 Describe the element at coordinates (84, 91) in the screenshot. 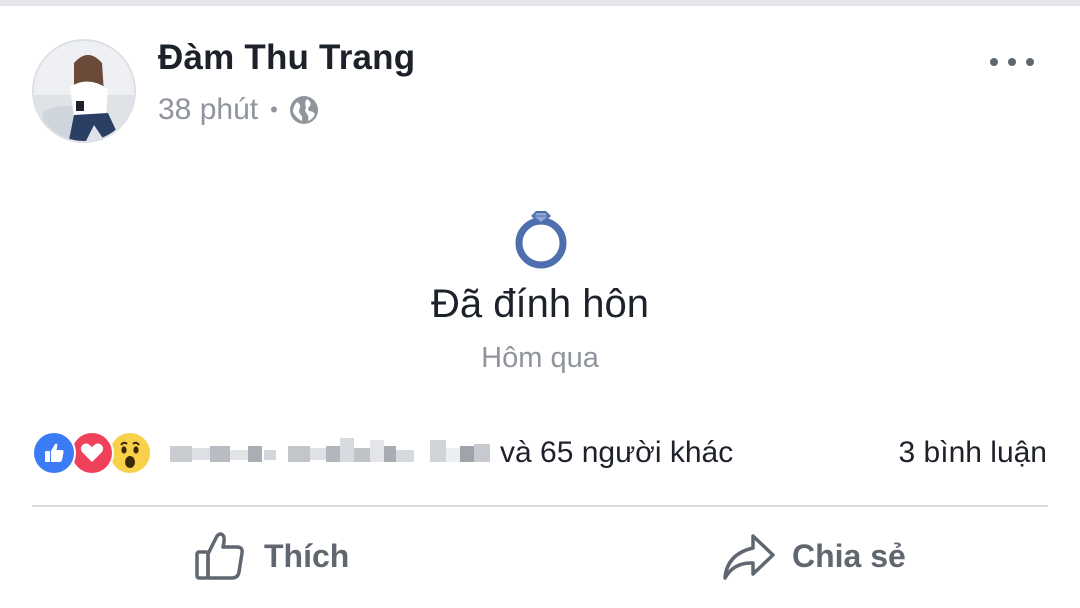

I see `author-avatar` at that location.